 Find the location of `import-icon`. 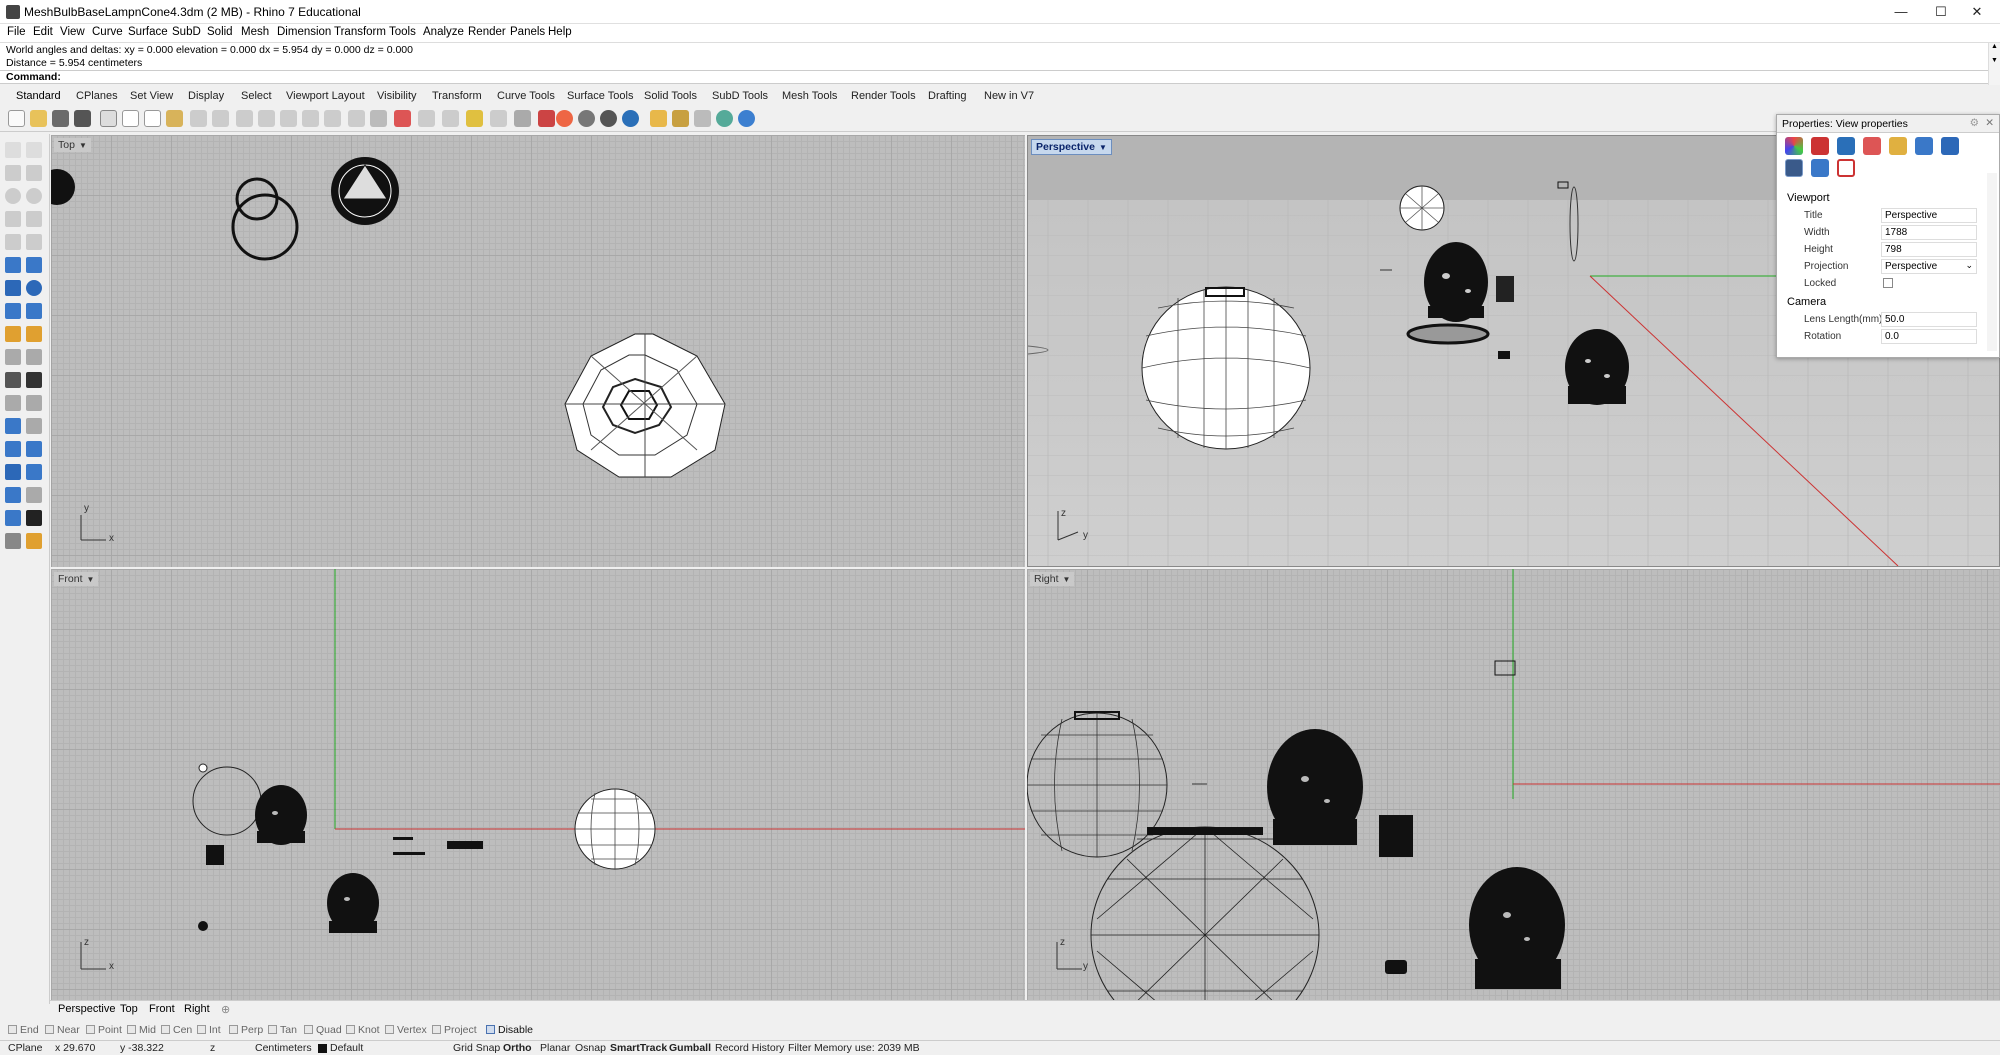

import-icon is located at coordinates (108, 118).